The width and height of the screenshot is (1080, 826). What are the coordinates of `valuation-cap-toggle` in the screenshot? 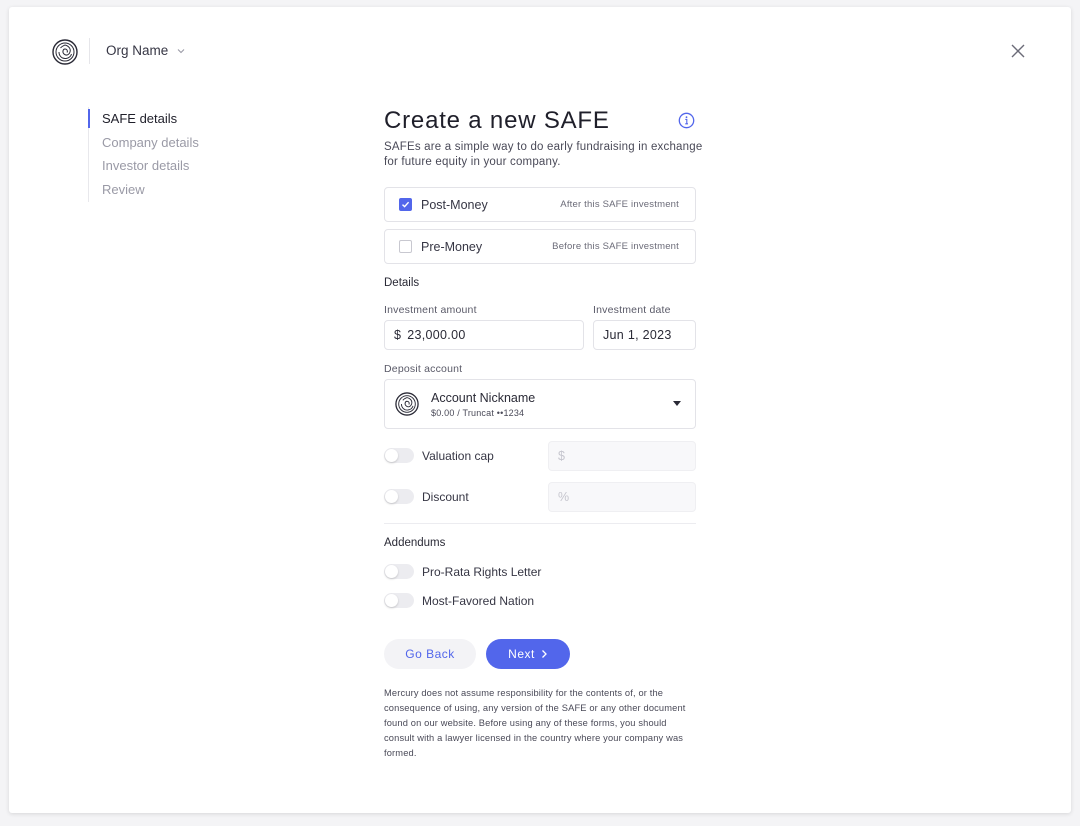 It's located at (399, 455).